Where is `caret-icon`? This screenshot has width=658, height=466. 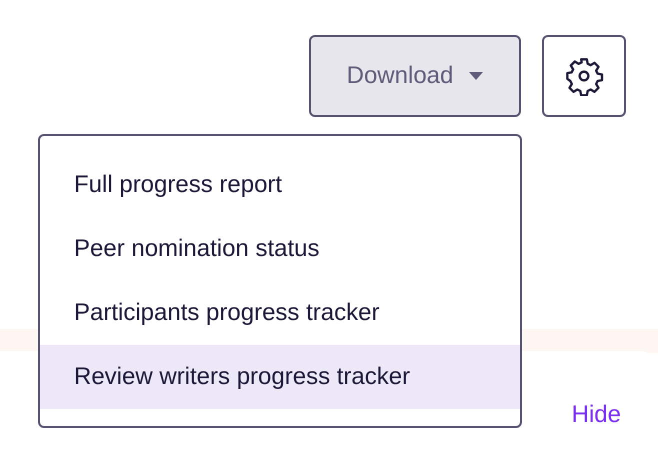
caret-icon is located at coordinates (476, 76).